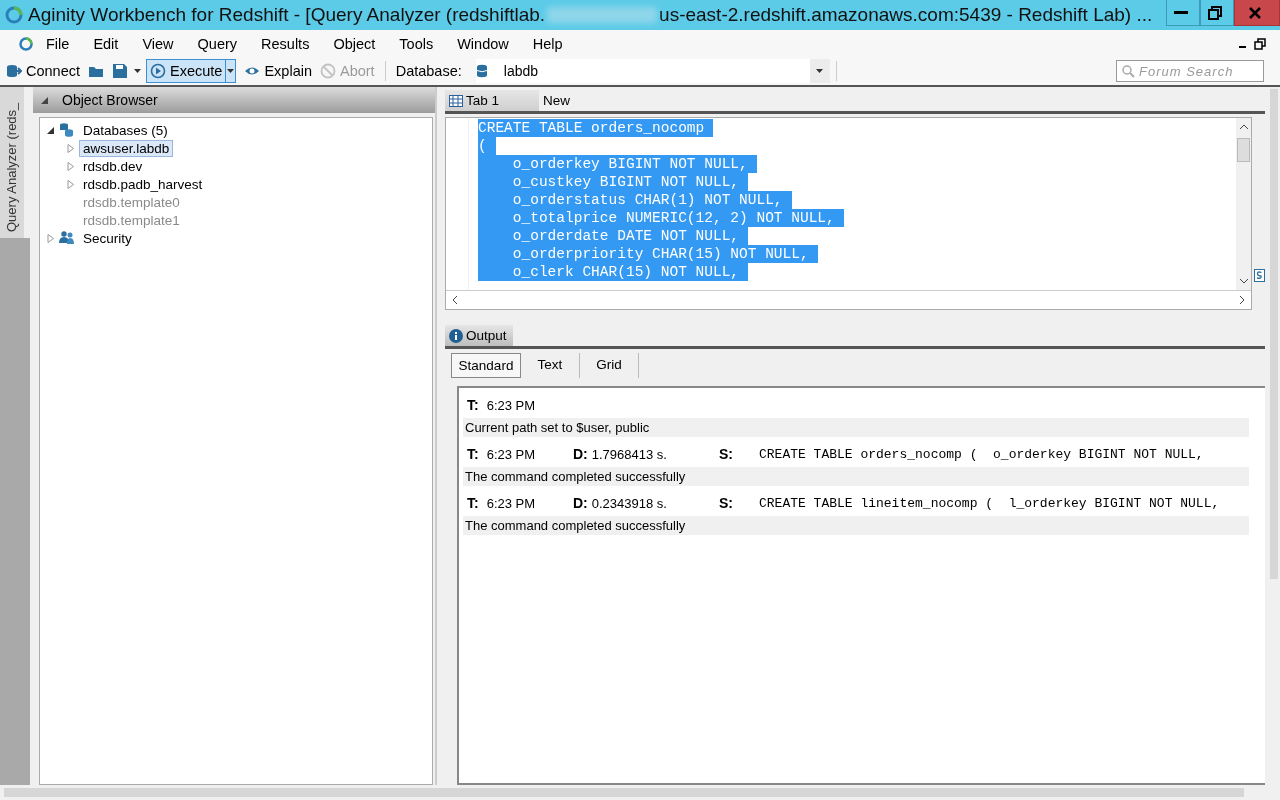 This screenshot has height=800, width=1280. I want to click on prohibited-icon, so click(328, 71).